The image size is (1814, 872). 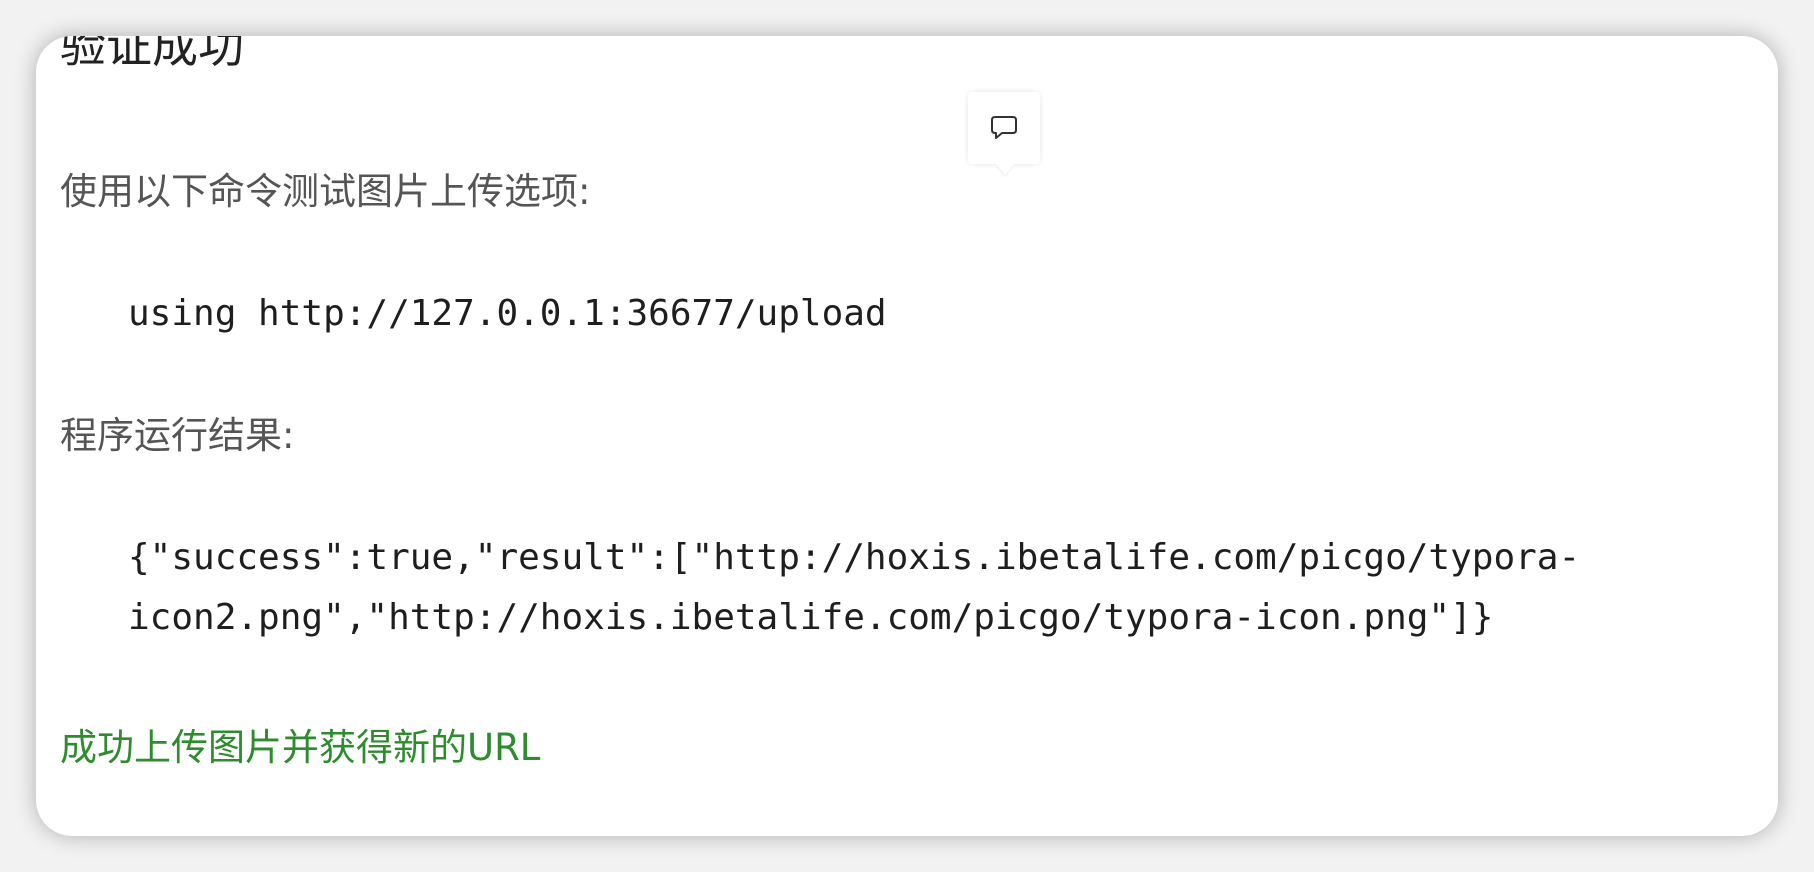 I want to click on success-message: 成功上传图片并获得新的URL, so click(x=300, y=747).